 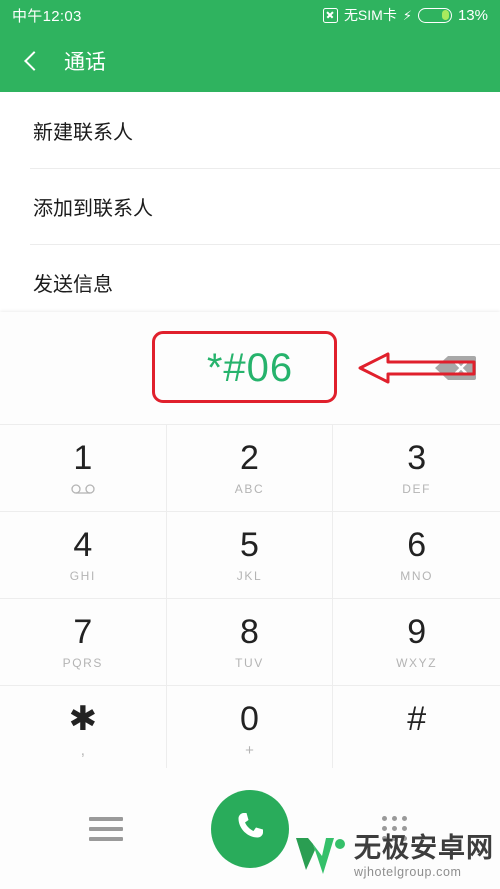 What do you see at coordinates (250, 130) in the screenshot?
I see `menu-item-new-contact: 新建联系人` at bounding box center [250, 130].